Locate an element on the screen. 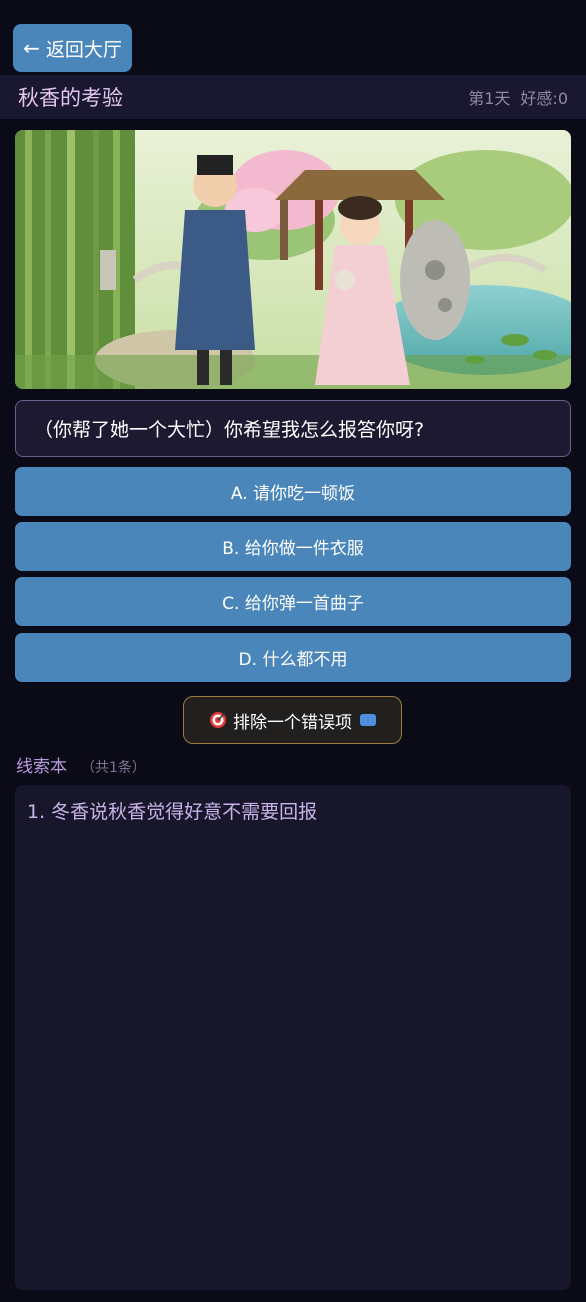 The width and height of the screenshot is (586, 1302). video-ad-icon is located at coordinates (368, 720).